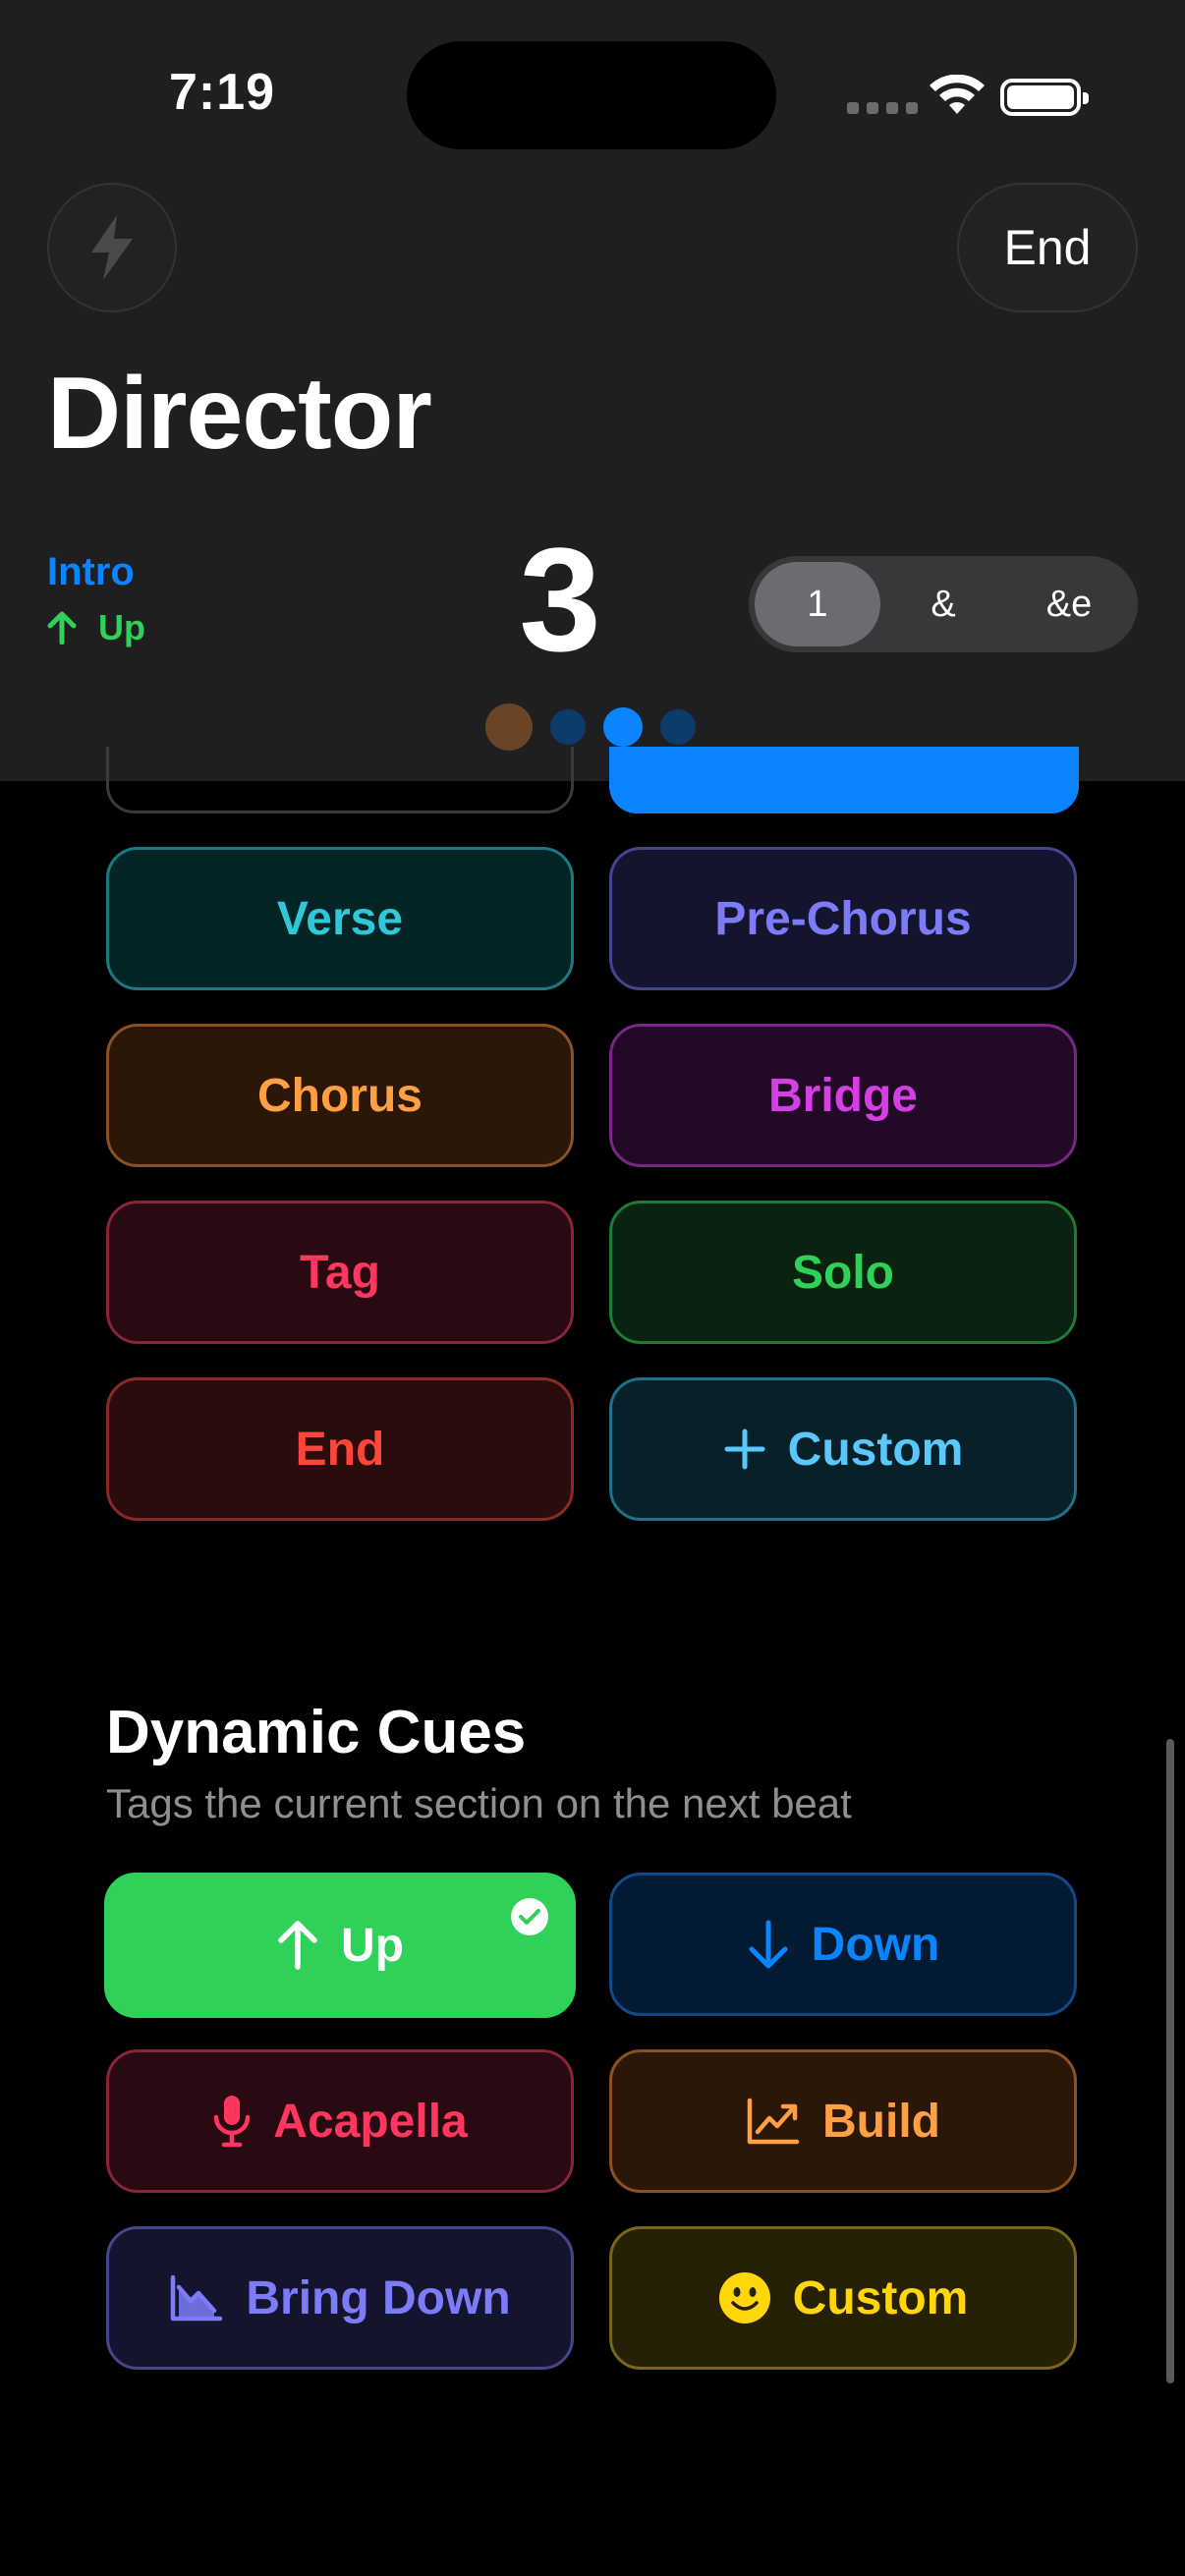 The image size is (1185, 2576). I want to click on current-section-label: Intro, so click(91, 571).